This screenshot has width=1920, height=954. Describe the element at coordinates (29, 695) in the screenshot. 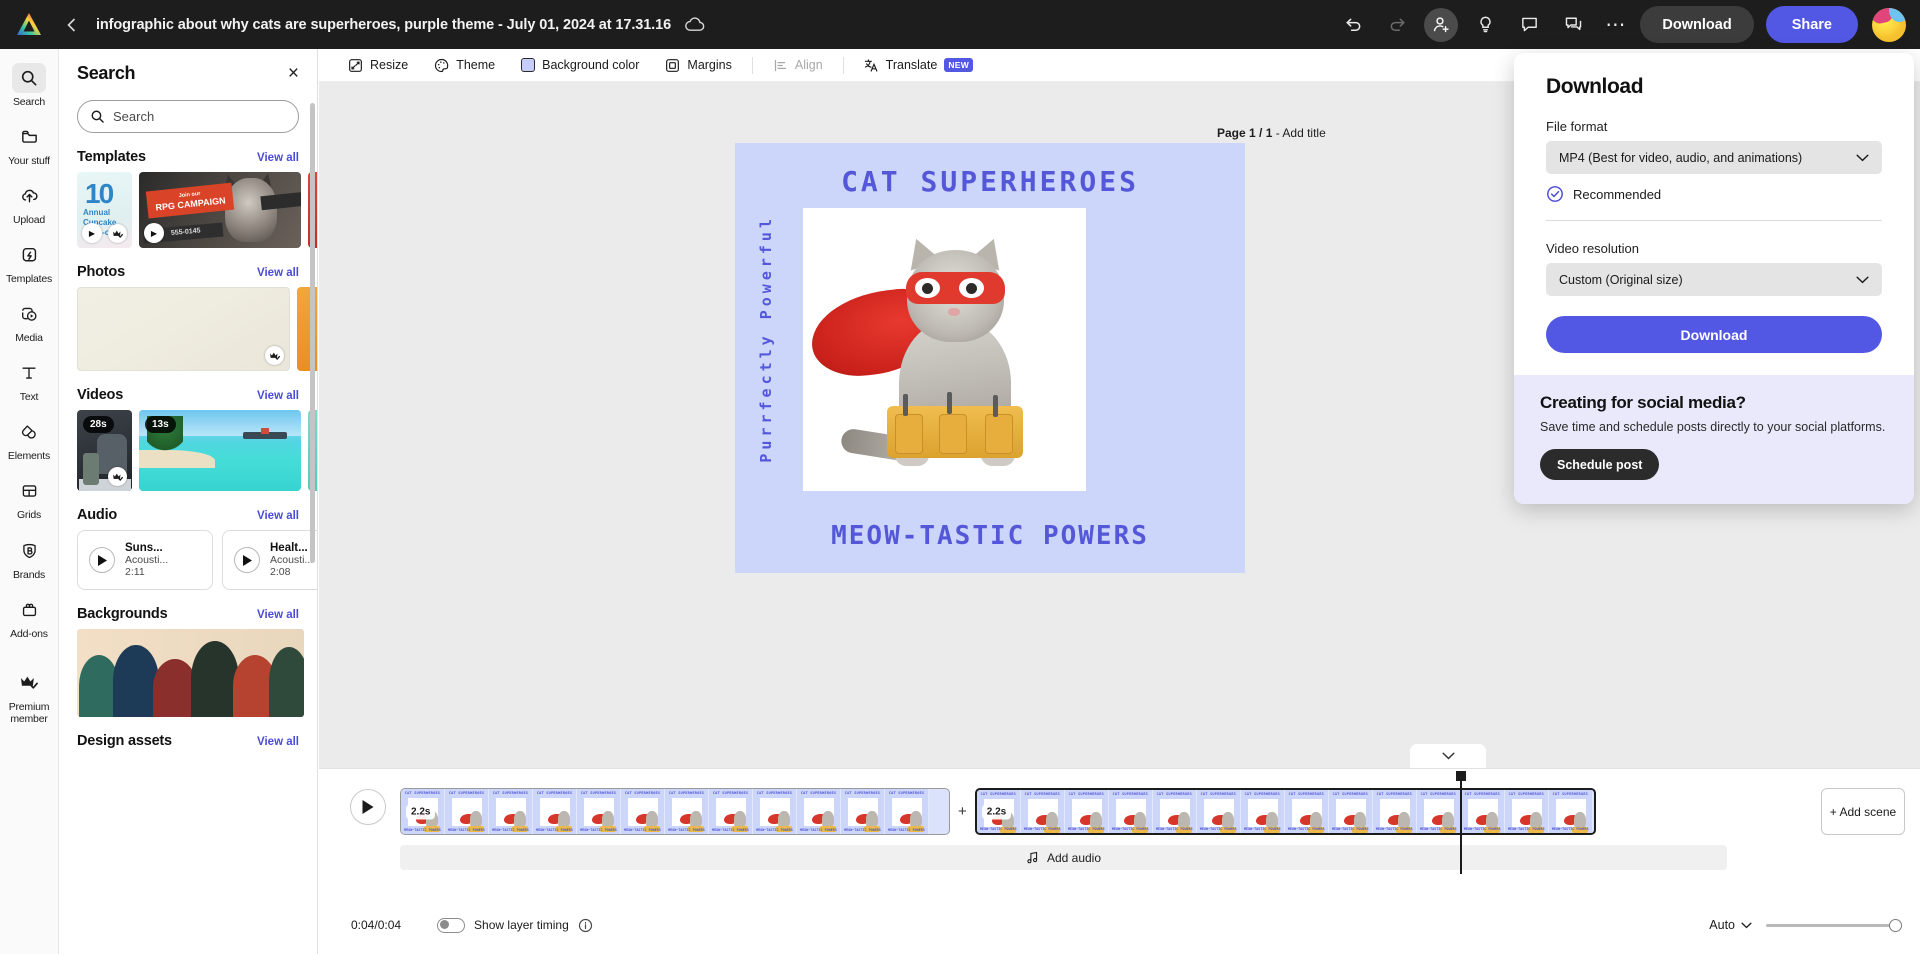

I see `sidebar-item-premium-member: Premium member` at that location.